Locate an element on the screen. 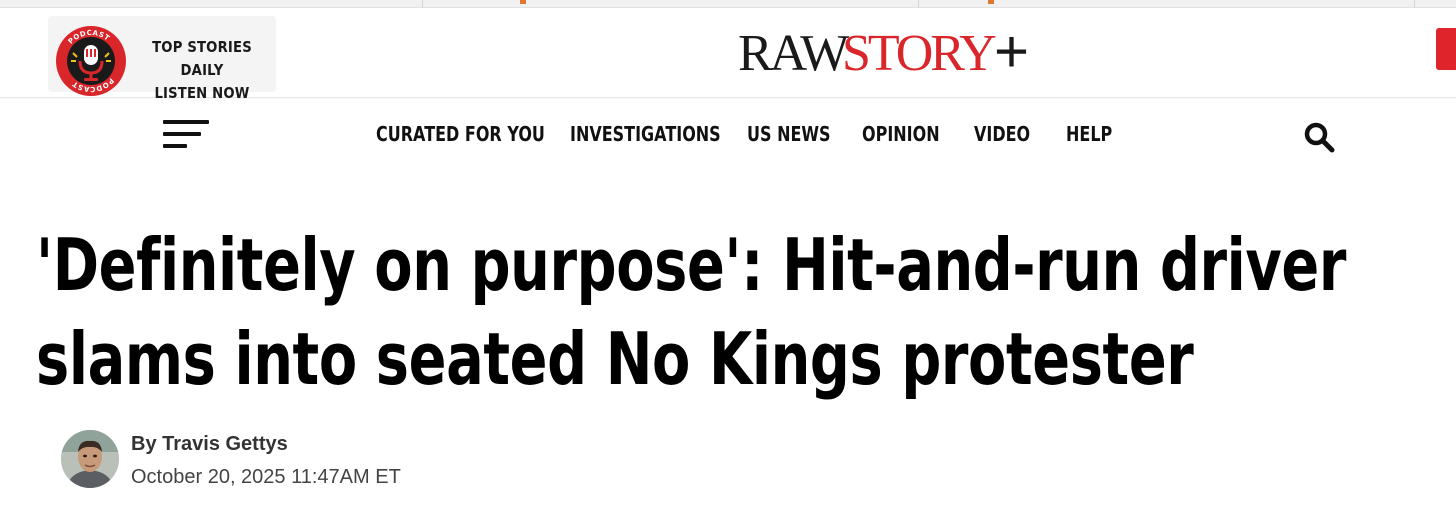 The image size is (1456, 517). search-icon is located at coordinates (1319, 137).